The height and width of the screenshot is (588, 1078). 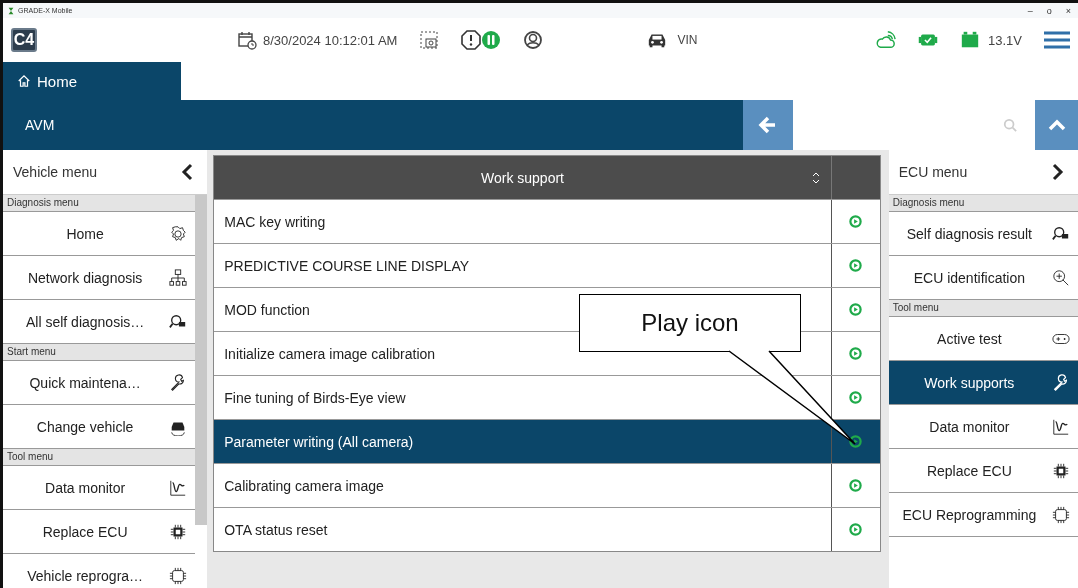 What do you see at coordinates (275, 221) in the screenshot?
I see `row-label: MAC key writing` at bounding box center [275, 221].